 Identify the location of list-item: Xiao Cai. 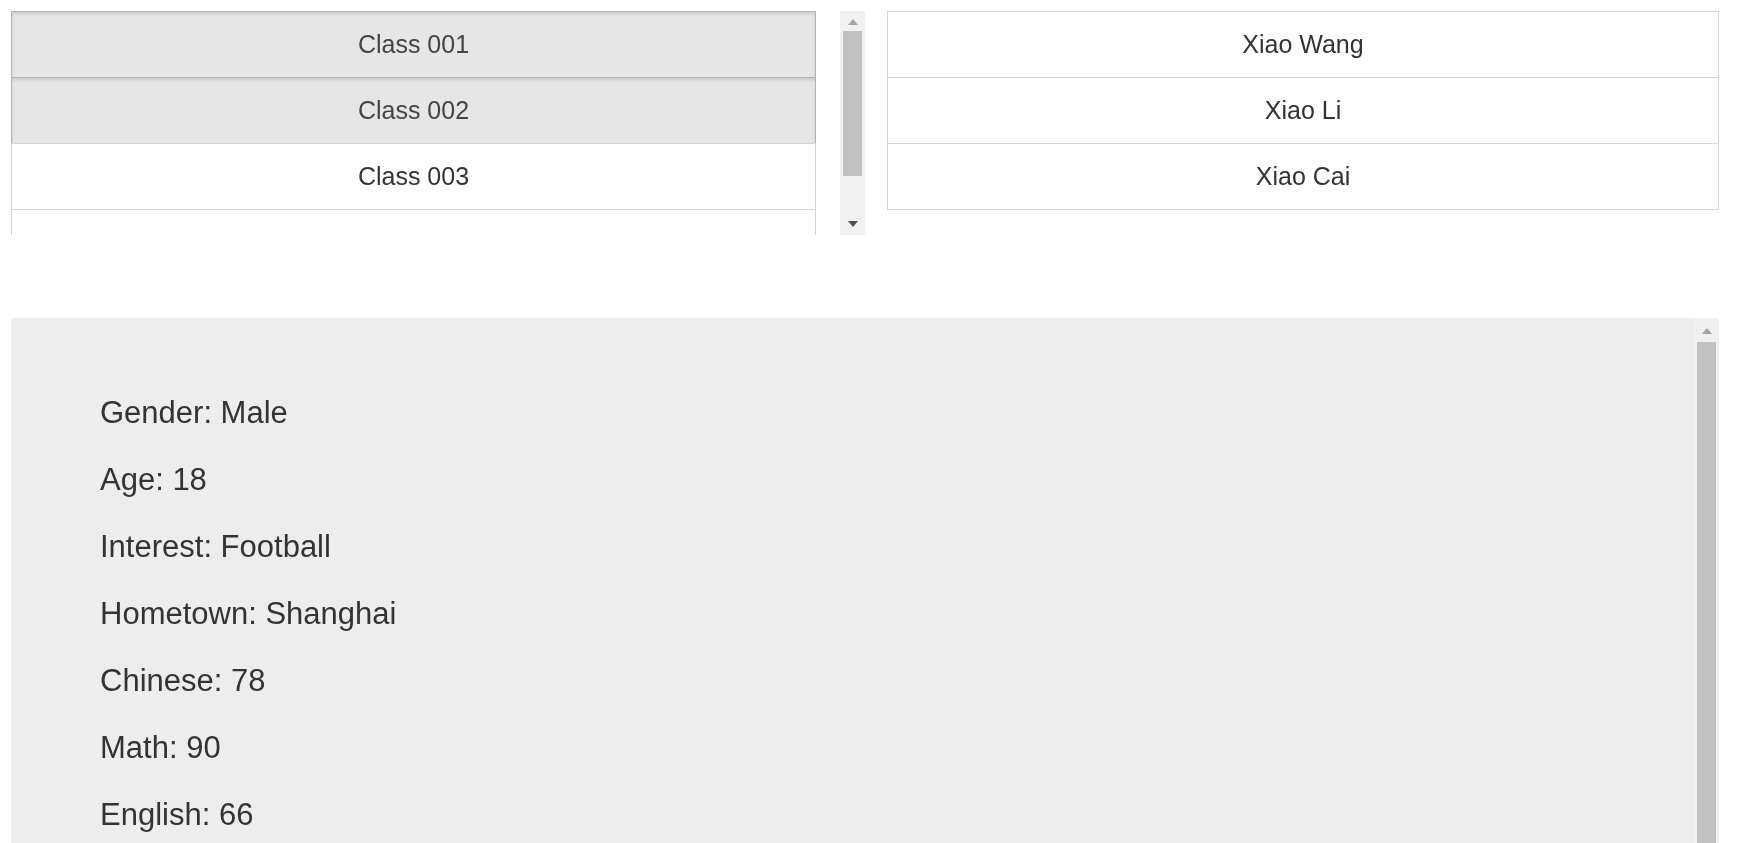
(1303, 176).